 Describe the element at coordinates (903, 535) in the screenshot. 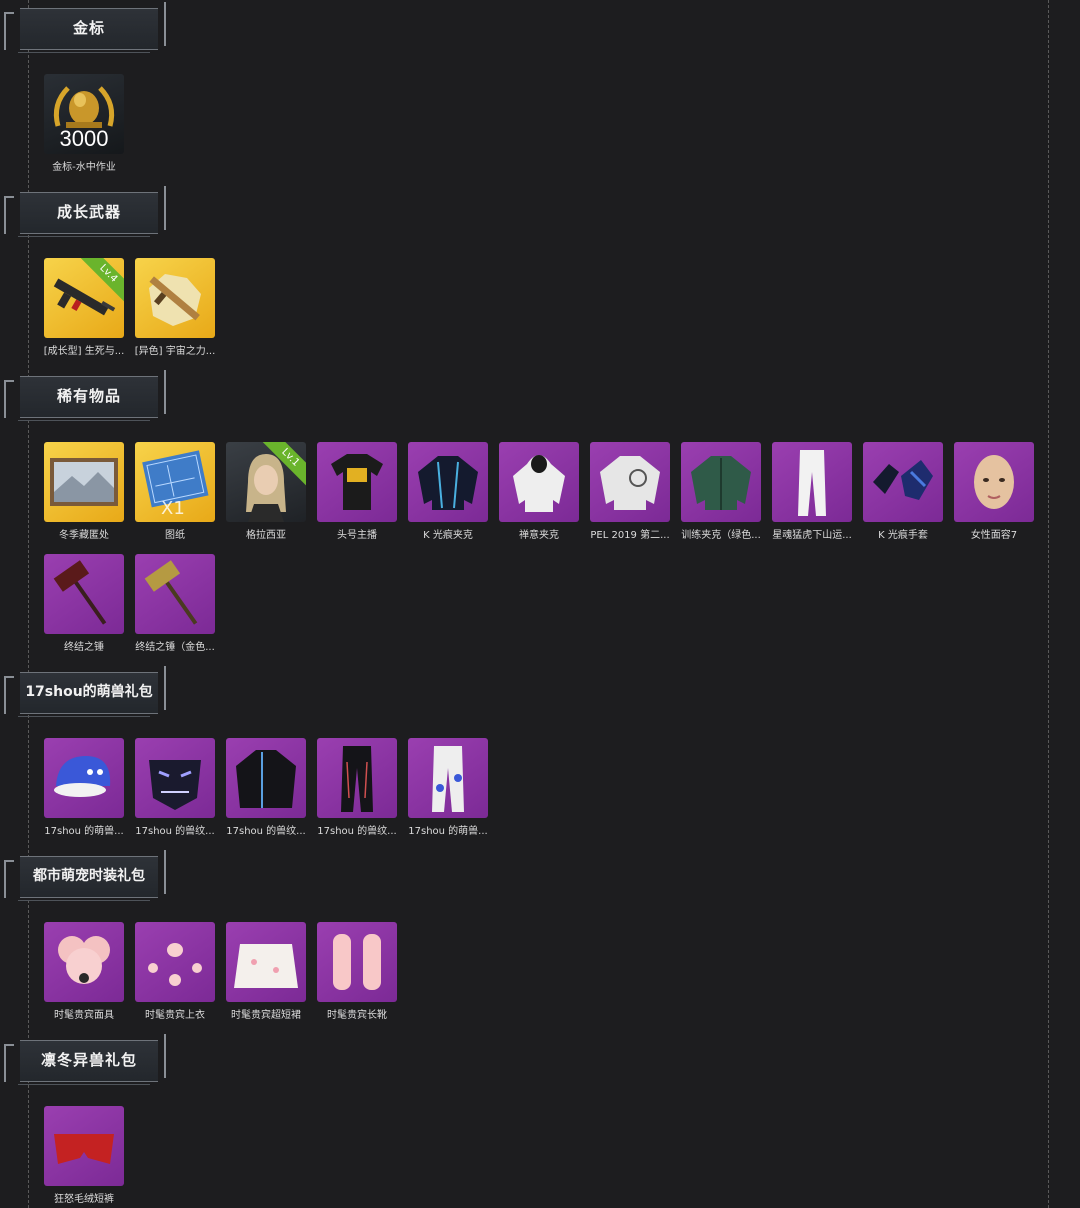

I see `item-caption: K 光痕手套` at that location.